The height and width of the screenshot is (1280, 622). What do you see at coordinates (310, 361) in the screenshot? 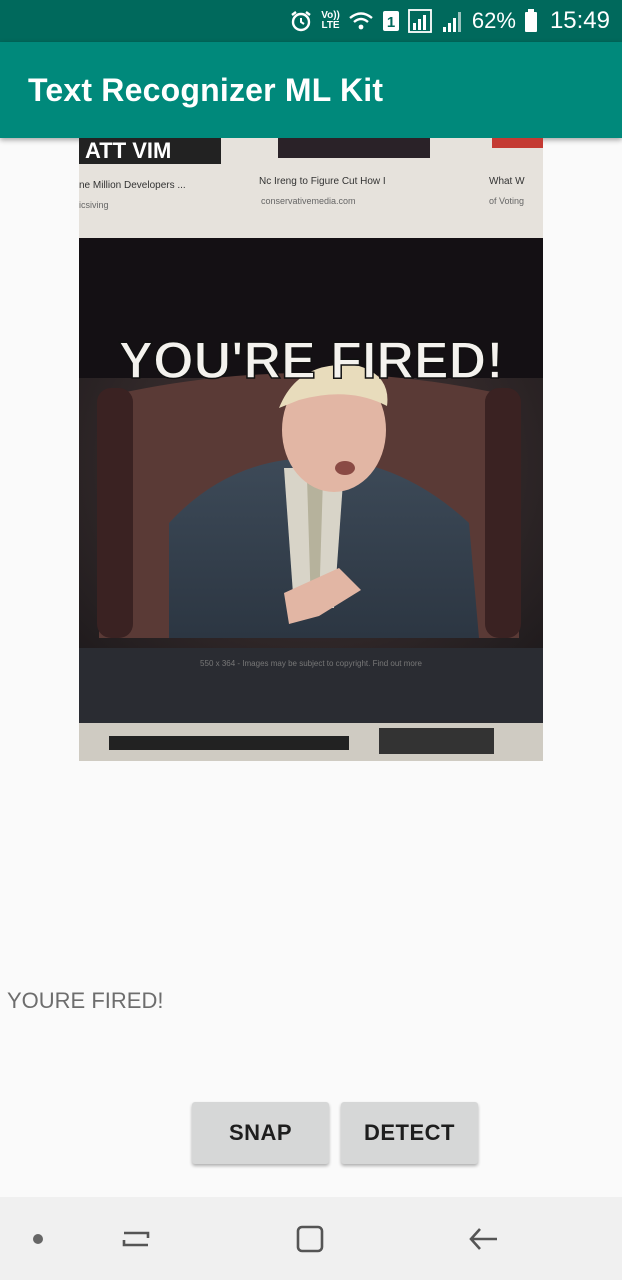
I see `meme-caption: YOU'RE FIRED!` at bounding box center [310, 361].